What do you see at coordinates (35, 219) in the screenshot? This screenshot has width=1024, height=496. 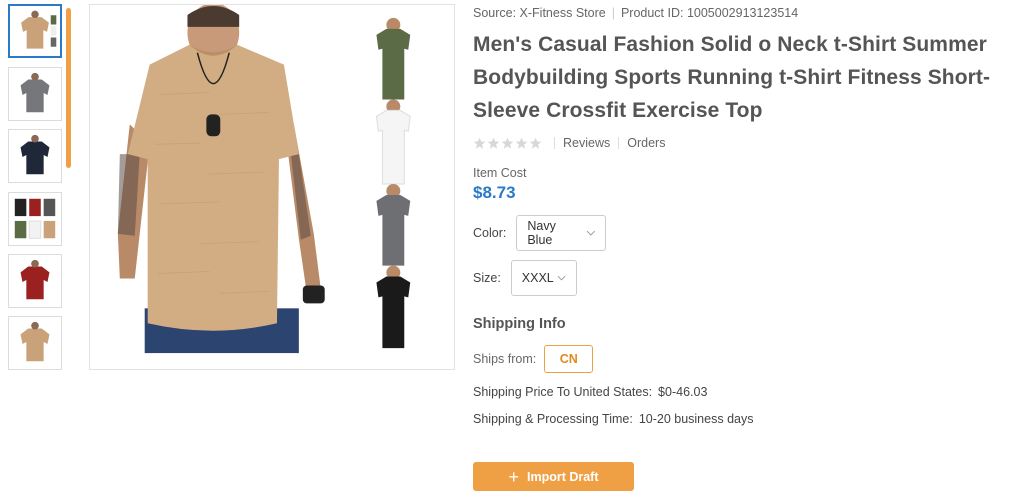 I see `thumb-color-grid` at bounding box center [35, 219].